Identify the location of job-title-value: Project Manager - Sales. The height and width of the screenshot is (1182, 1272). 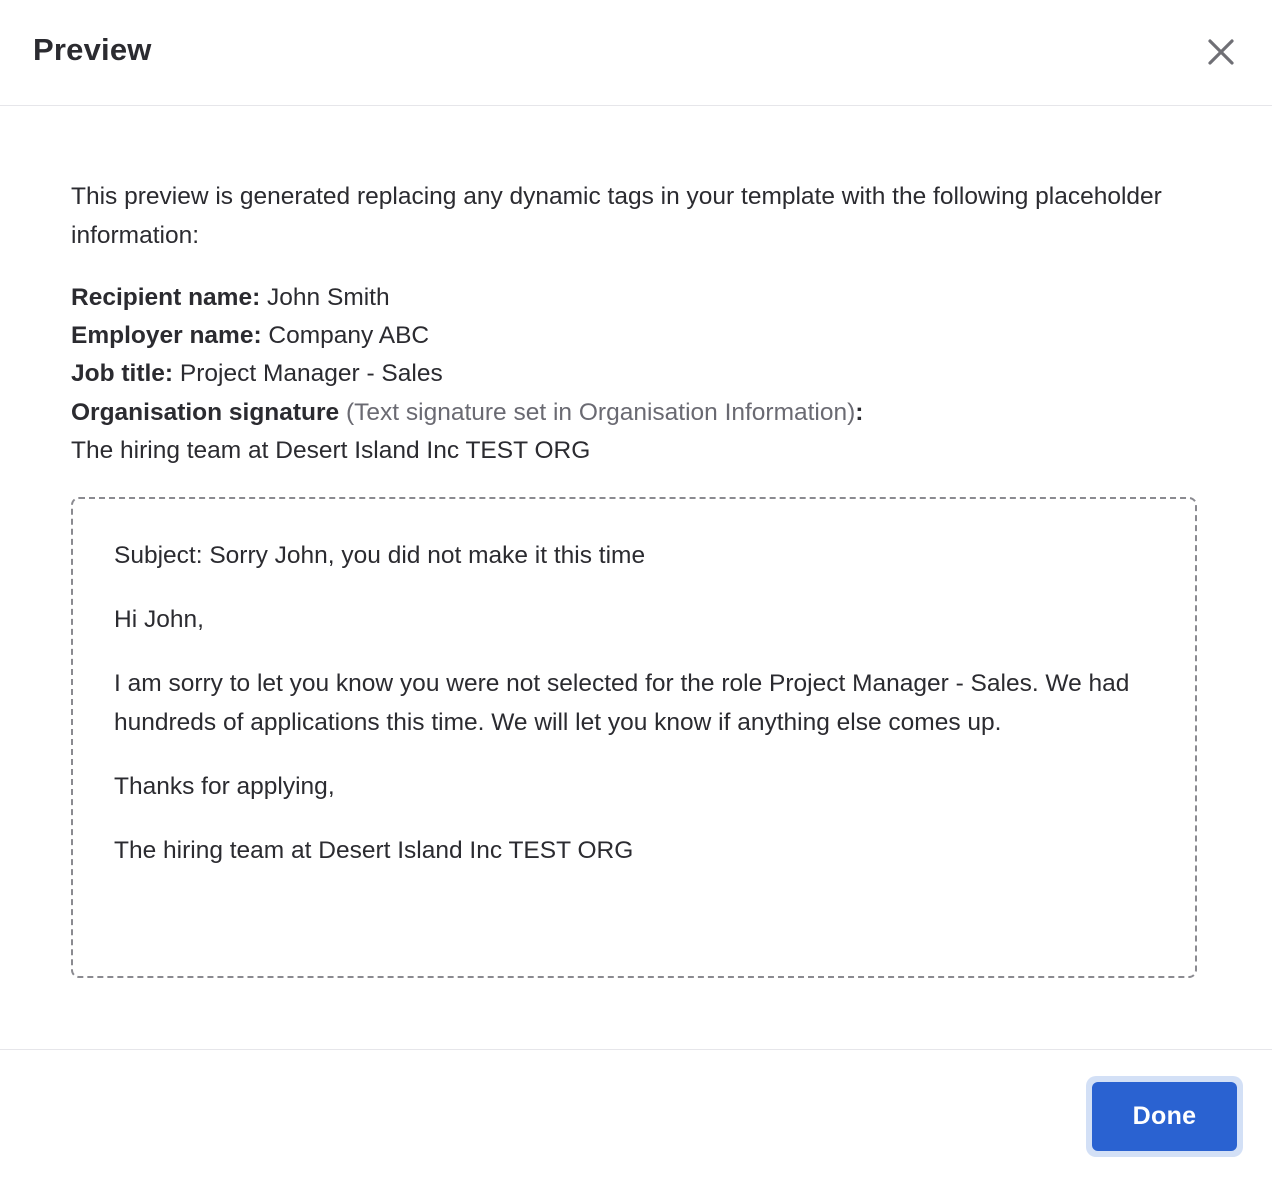
(308, 374).